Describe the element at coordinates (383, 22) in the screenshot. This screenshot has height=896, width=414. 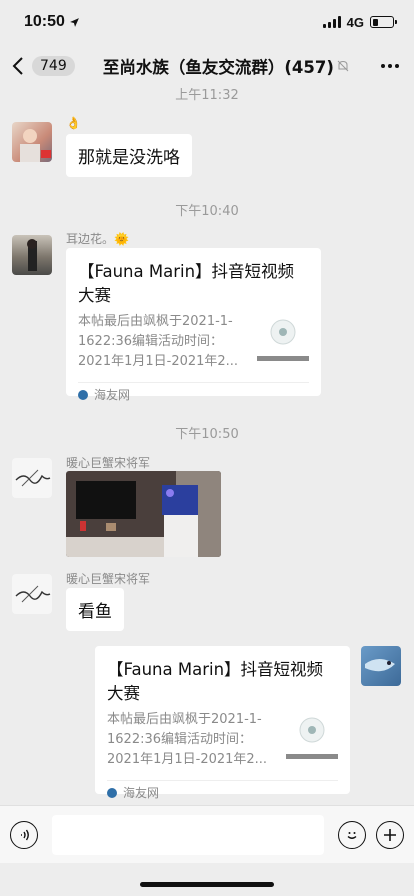
I see `battery-icon` at that location.